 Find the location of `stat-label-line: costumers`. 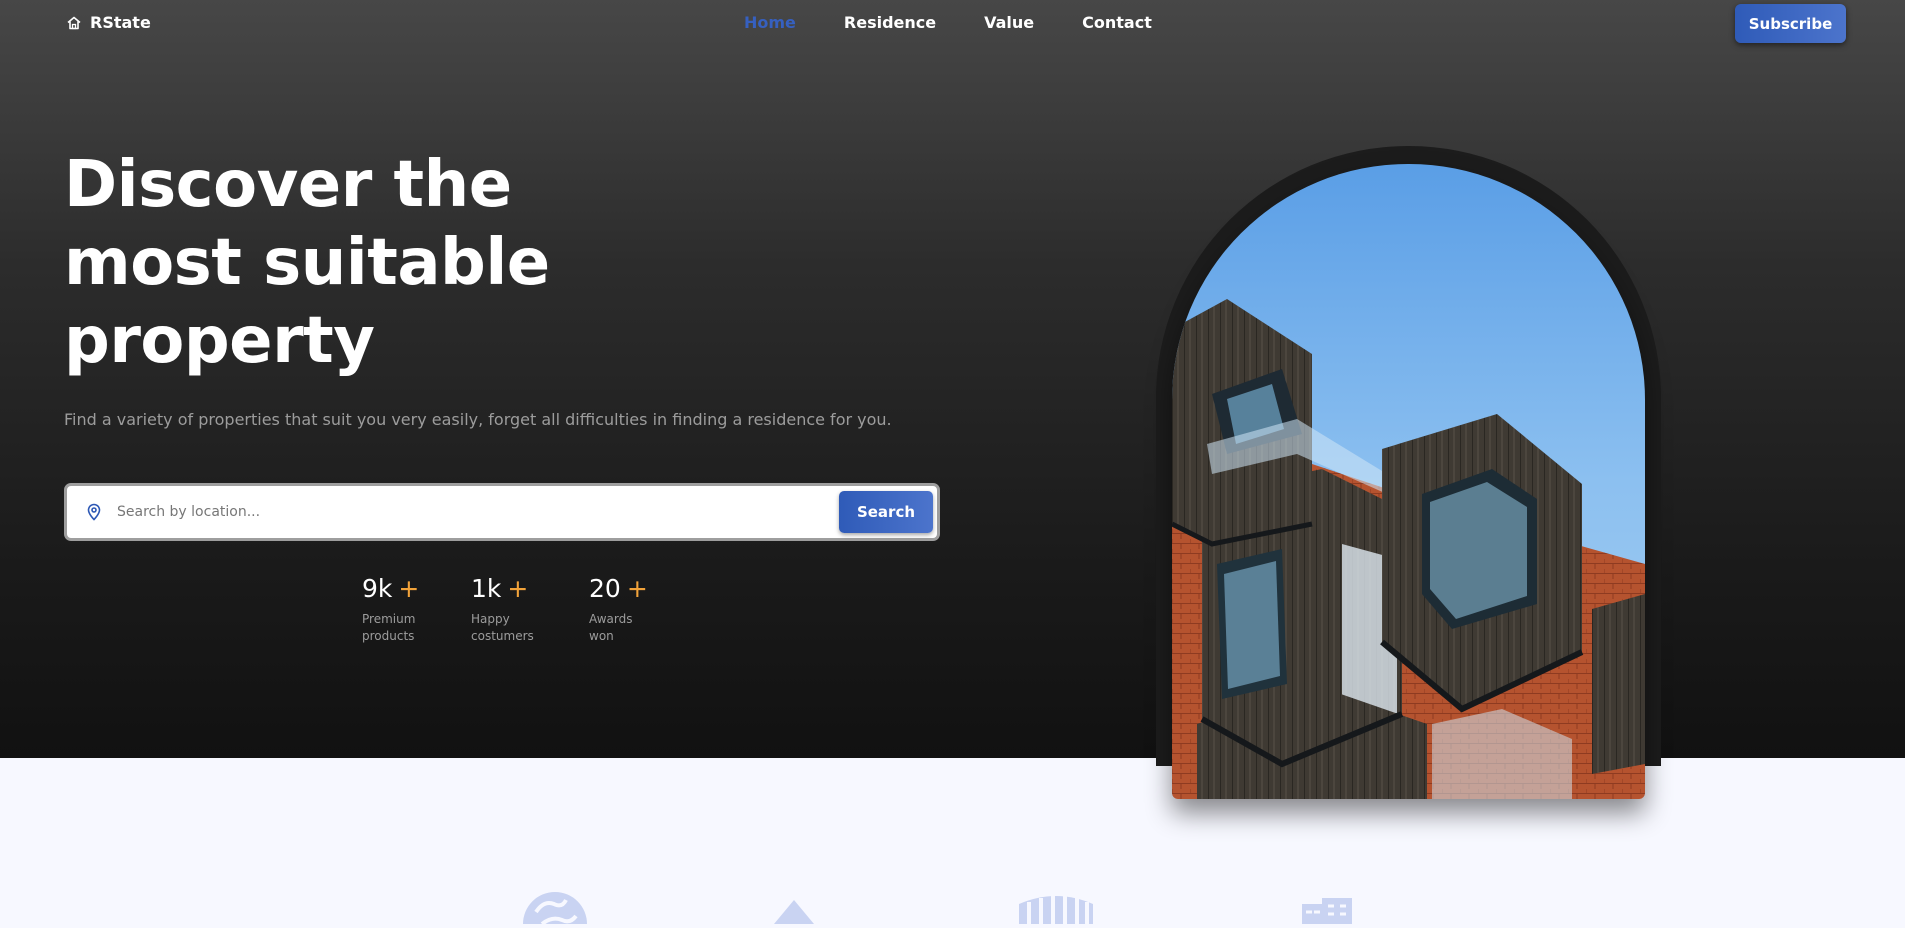

stat-label-line: costumers is located at coordinates (502, 636).